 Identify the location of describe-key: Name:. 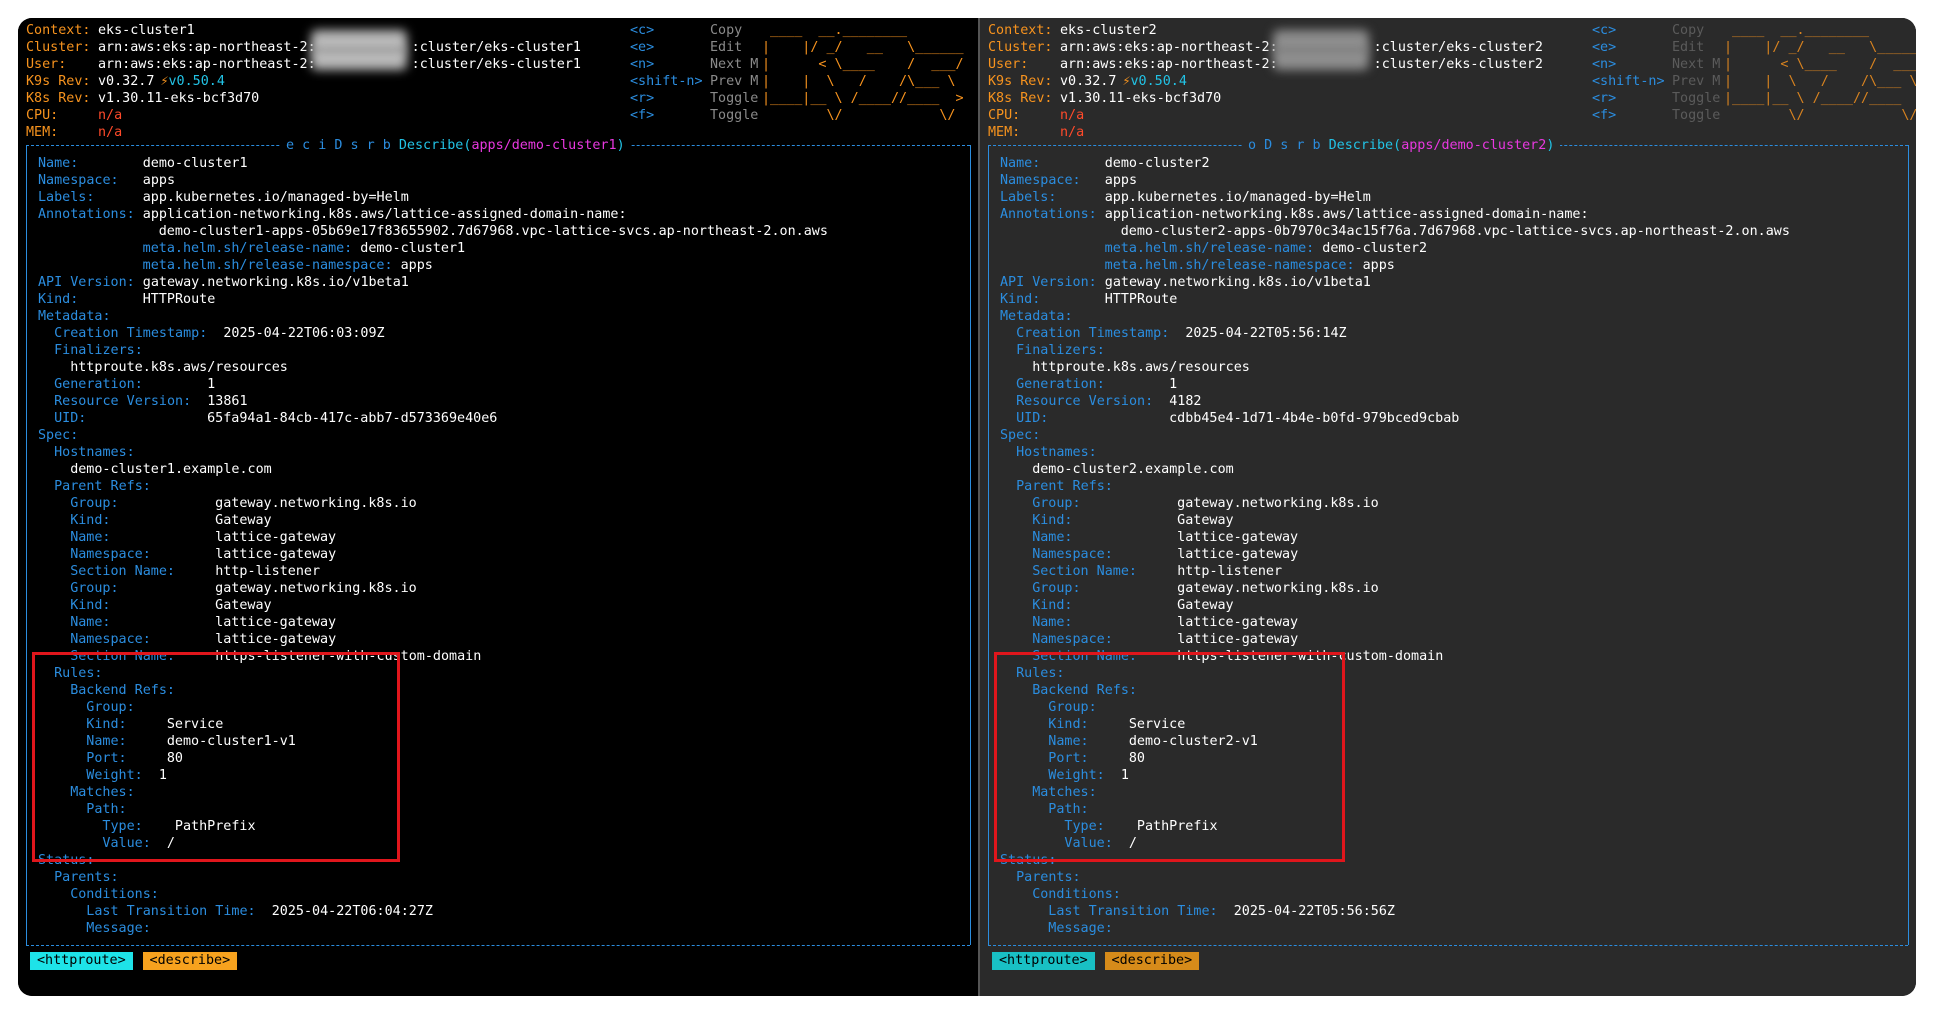
(1020, 163).